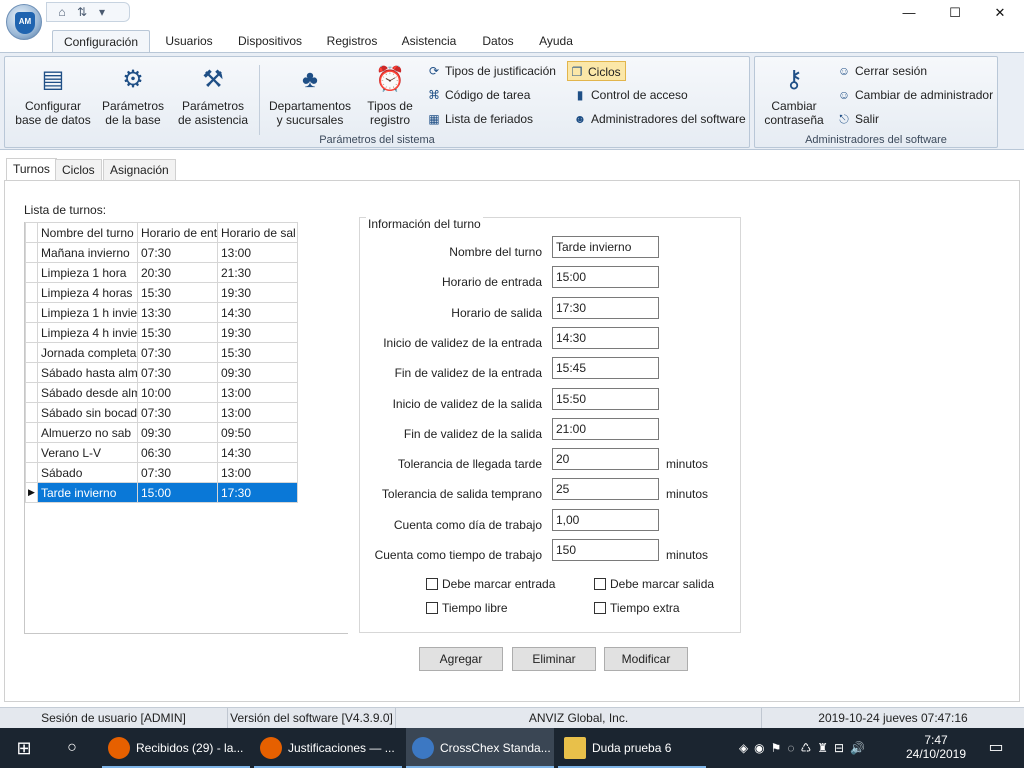  What do you see at coordinates (161, 372) in the screenshot?
I see `table-row: Sábado hasta almu 07:30 09:30` at bounding box center [161, 372].